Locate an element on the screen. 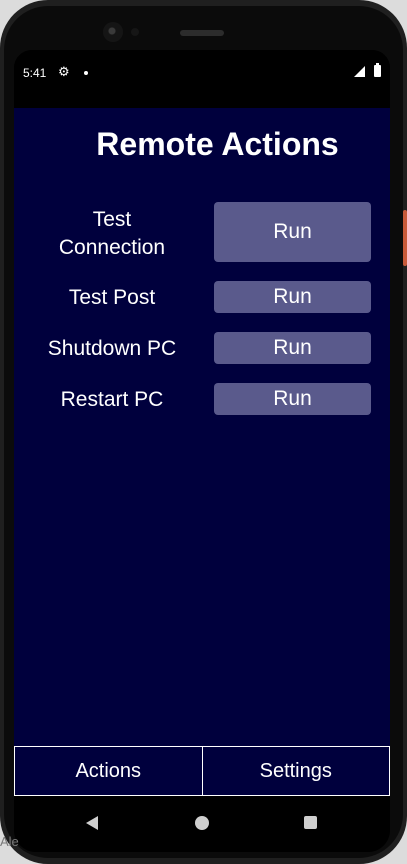 Image resolution: width=407 pixels, height=864 pixels. run-restart-pc-button: Run is located at coordinates (292, 399).